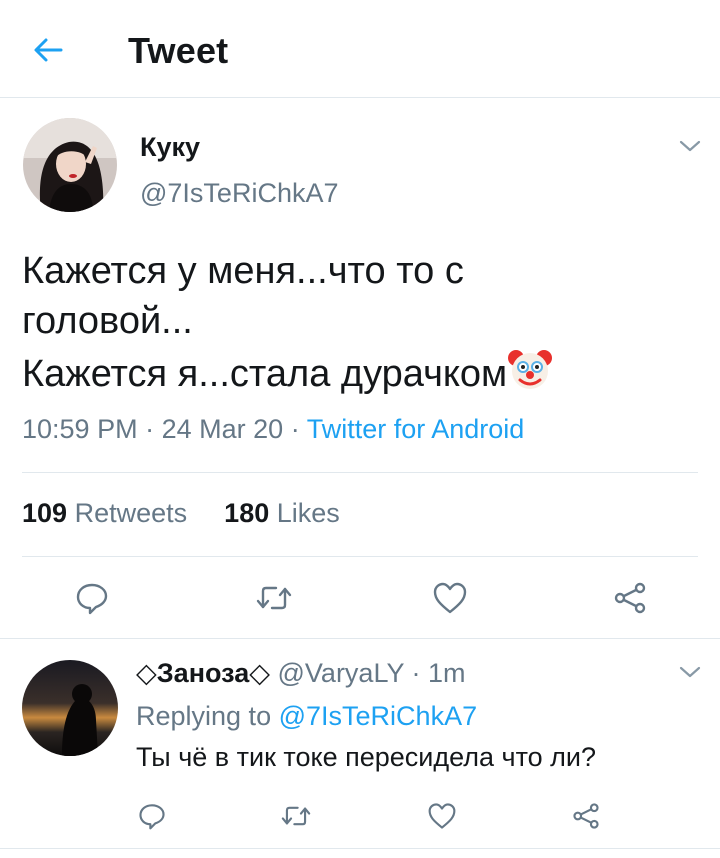 Image resolution: width=720 pixels, height=858 pixels. Describe the element at coordinates (265, 374) in the screenshot. I see `tweet-text-line: Кажется я...стала дурачком` at that location.